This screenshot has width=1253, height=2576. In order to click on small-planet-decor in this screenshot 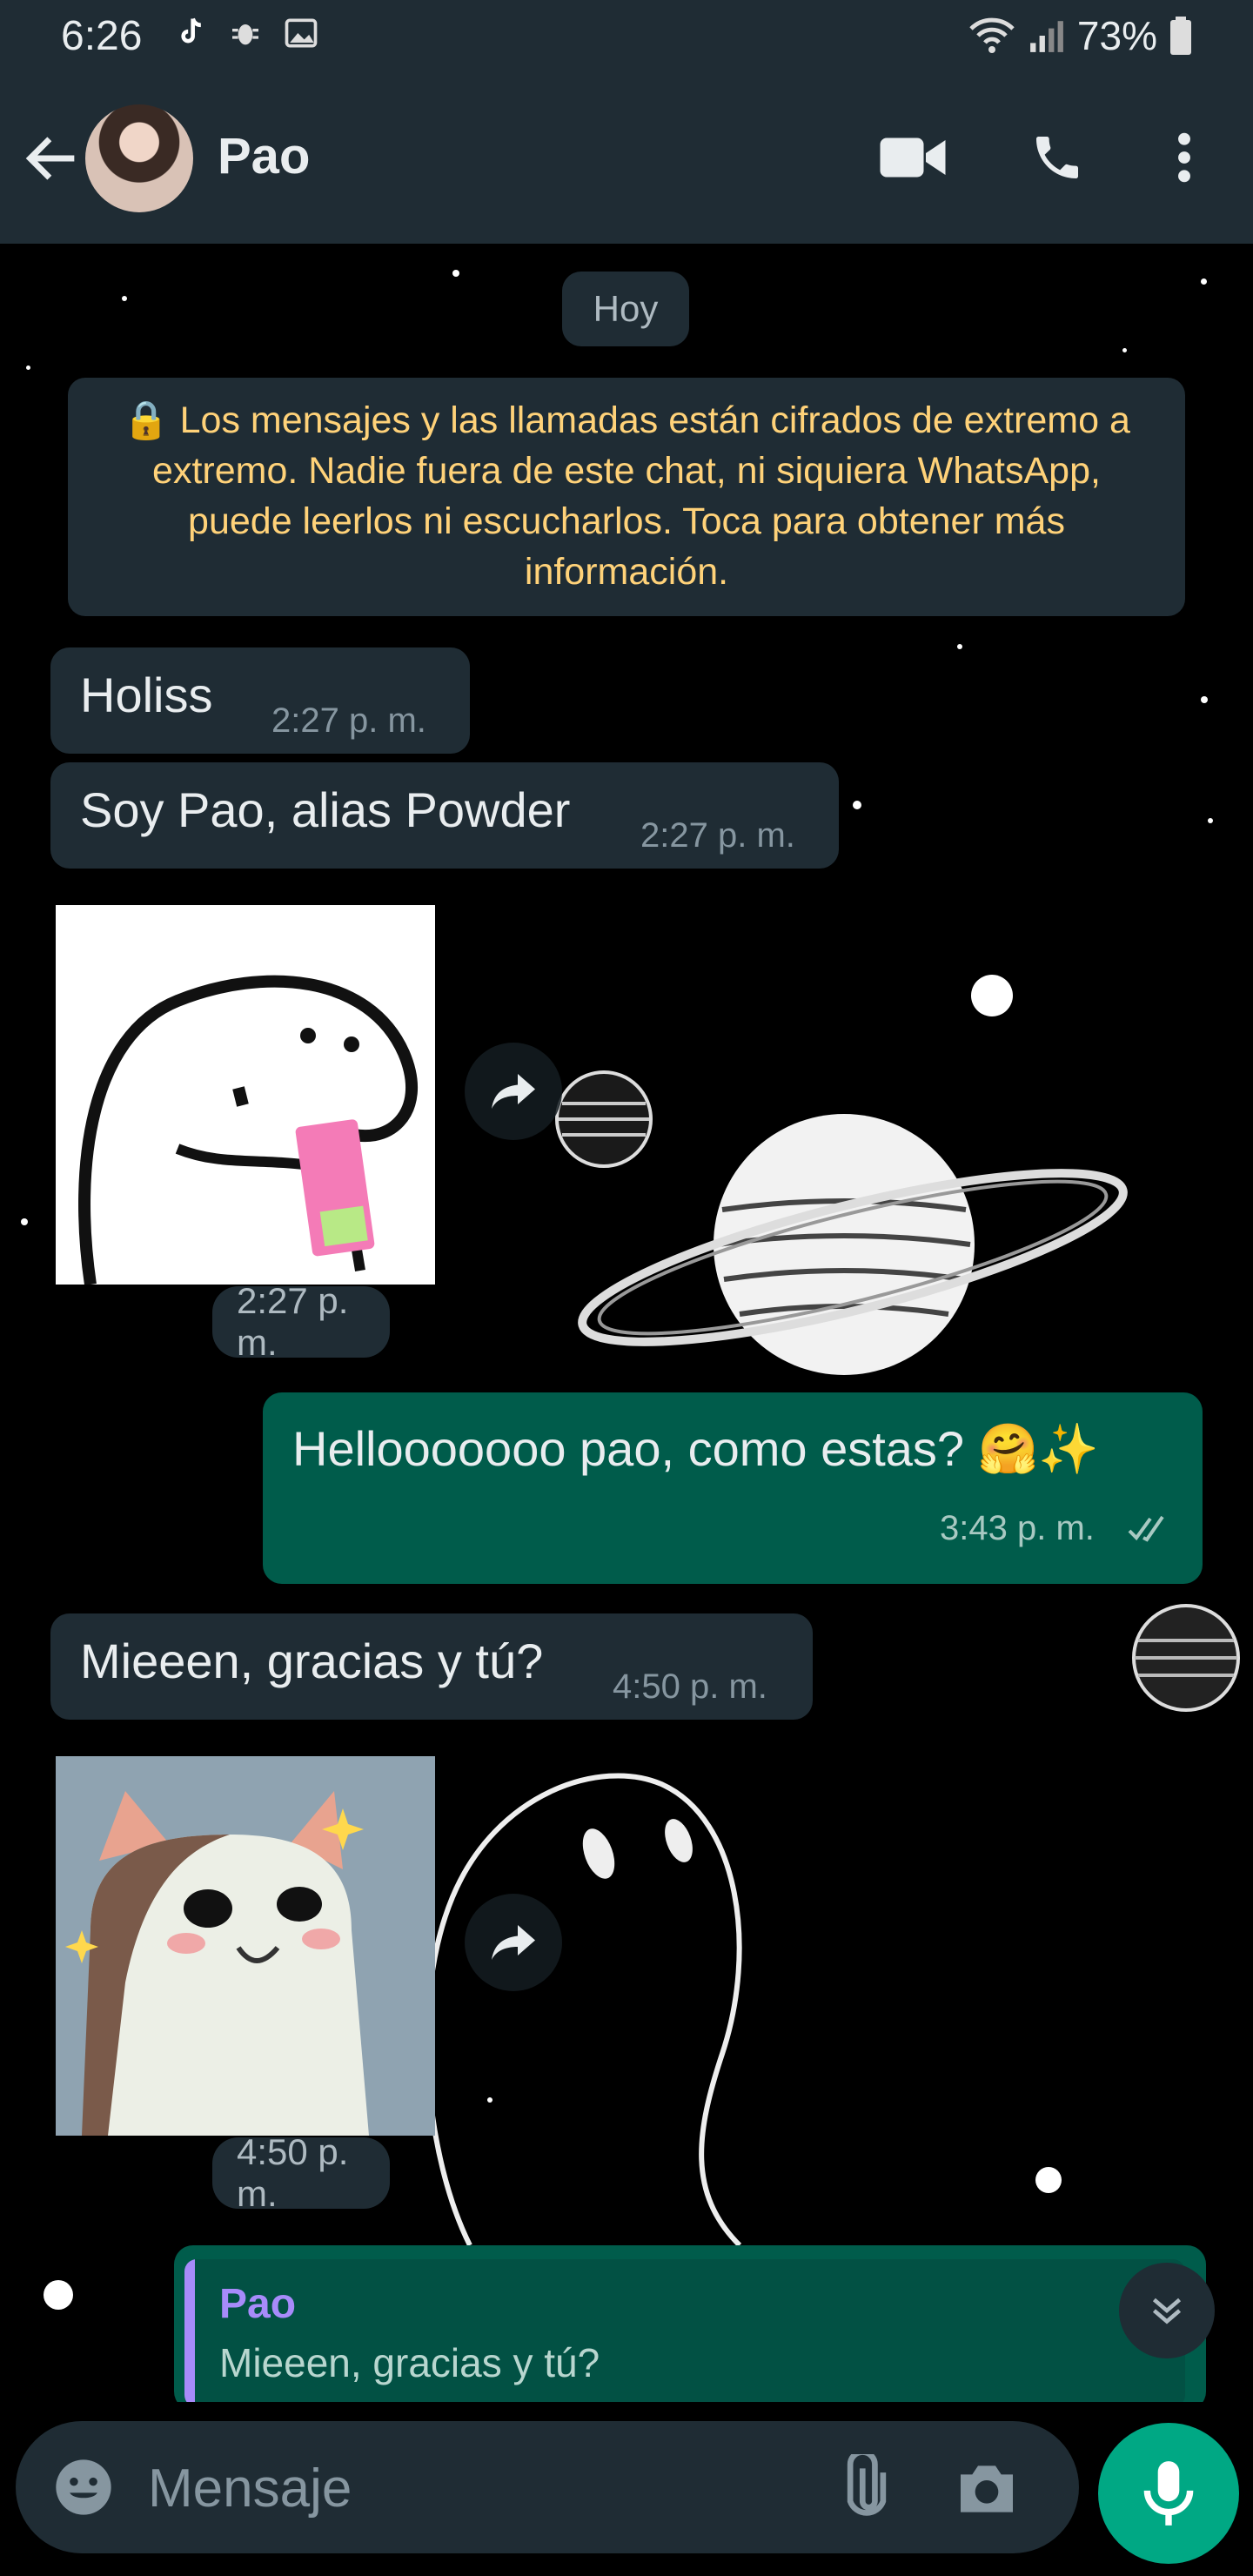, I will do `click(604, 1119)`.